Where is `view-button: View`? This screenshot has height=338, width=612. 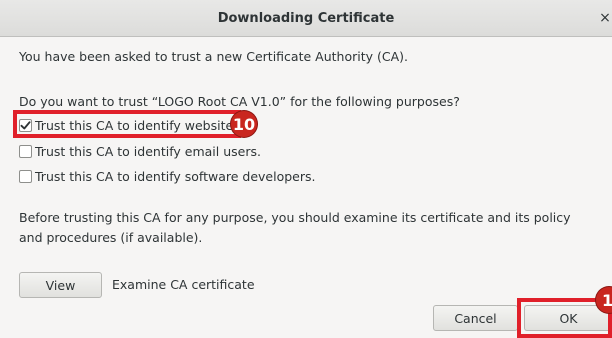 view-button: View is located at coordinates (60, 285).